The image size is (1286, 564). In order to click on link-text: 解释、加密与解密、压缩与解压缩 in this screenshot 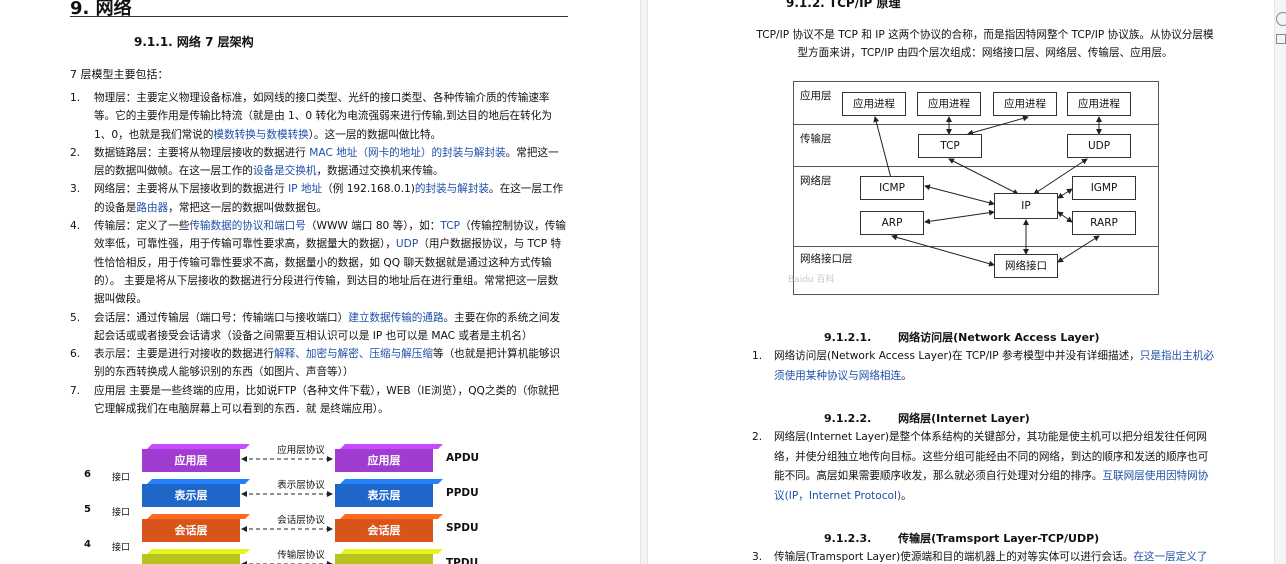, I will do `click(353, 354)`.